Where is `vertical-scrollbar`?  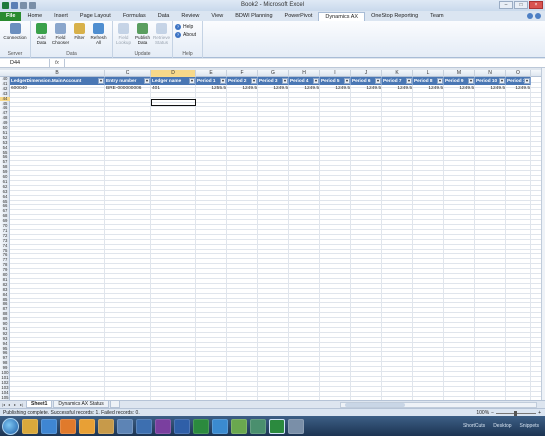
vertical-scrollbar is located at coordinates (543, 234).